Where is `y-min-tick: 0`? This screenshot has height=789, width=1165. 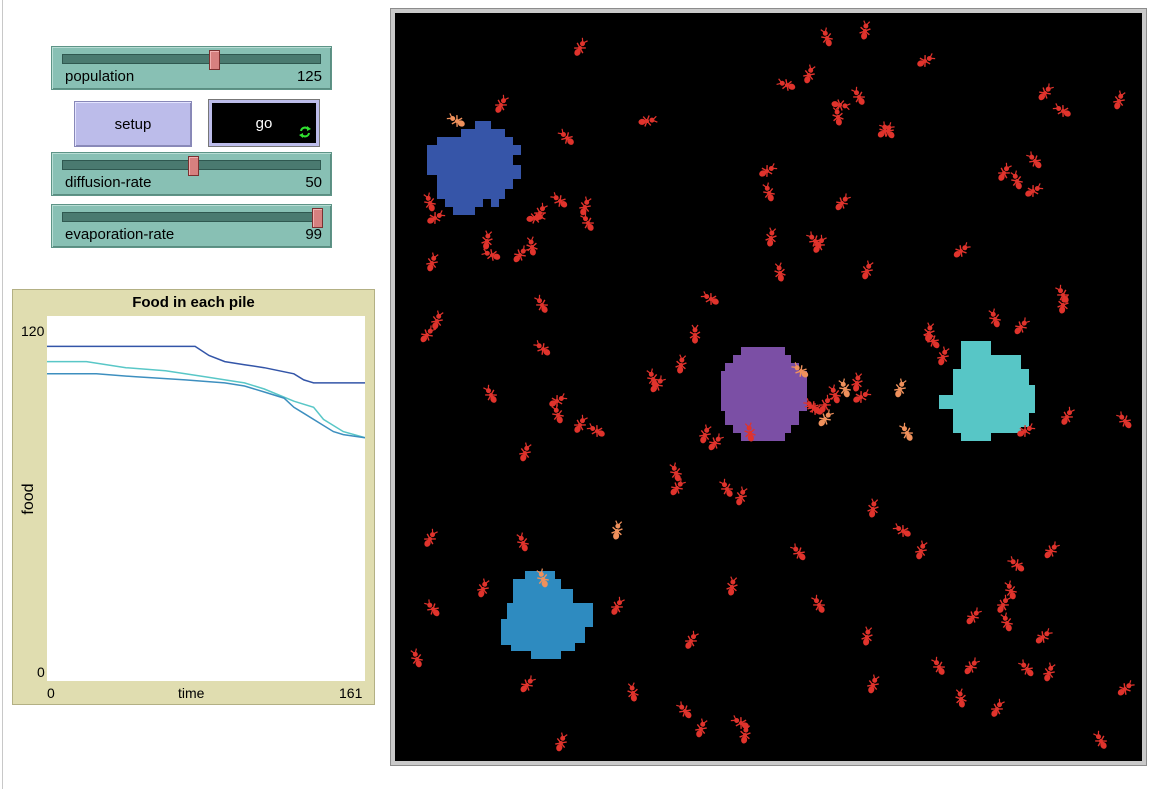 y-min-tick: 0 is located at coordinates (41, 672).